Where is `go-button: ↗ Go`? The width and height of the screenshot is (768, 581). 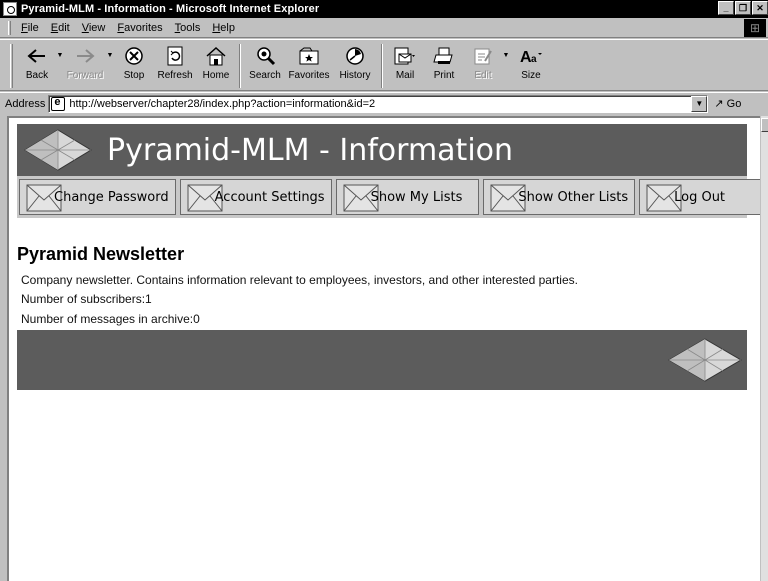
go-button: ↗ Go is located at coordinates (727, 103).